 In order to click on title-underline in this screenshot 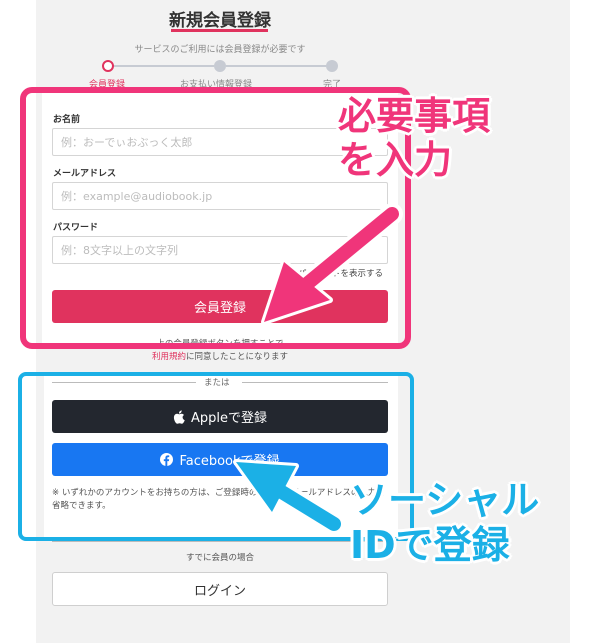, I will do `click(219, 30)`.